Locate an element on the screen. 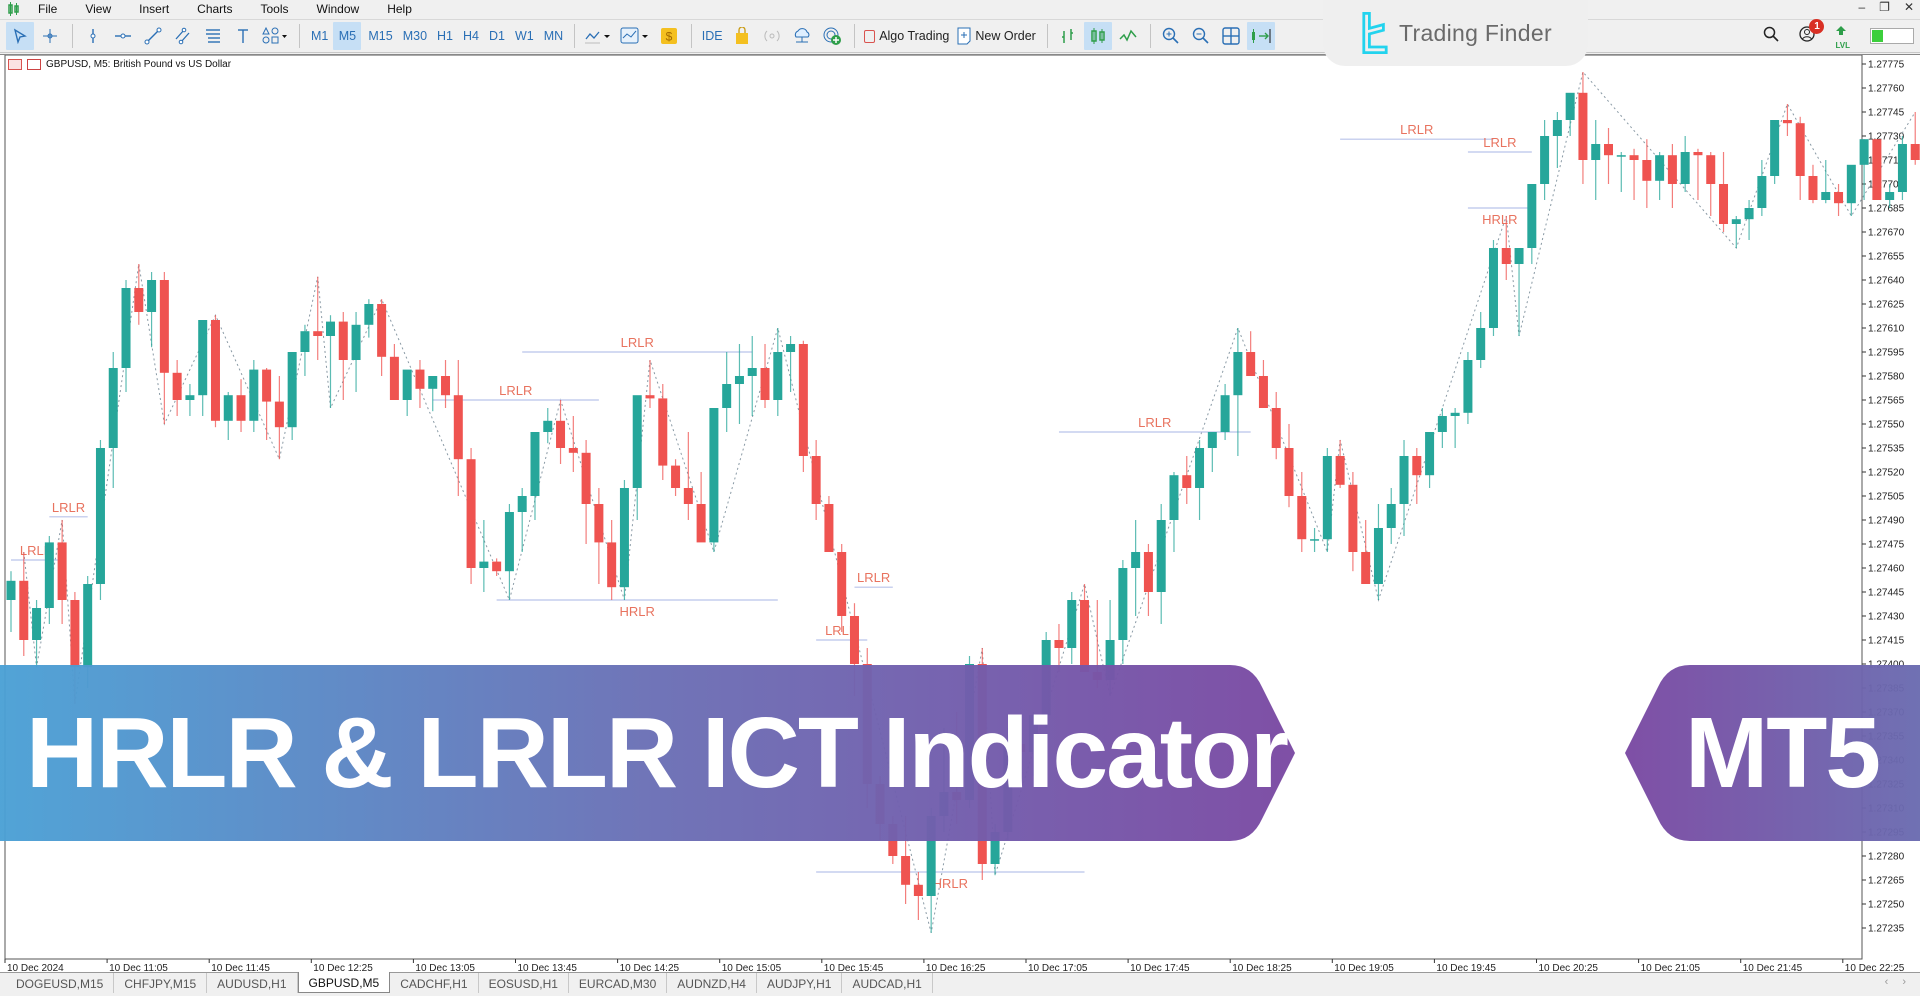  minimize-button: – is located at coordinates (1861, 7).